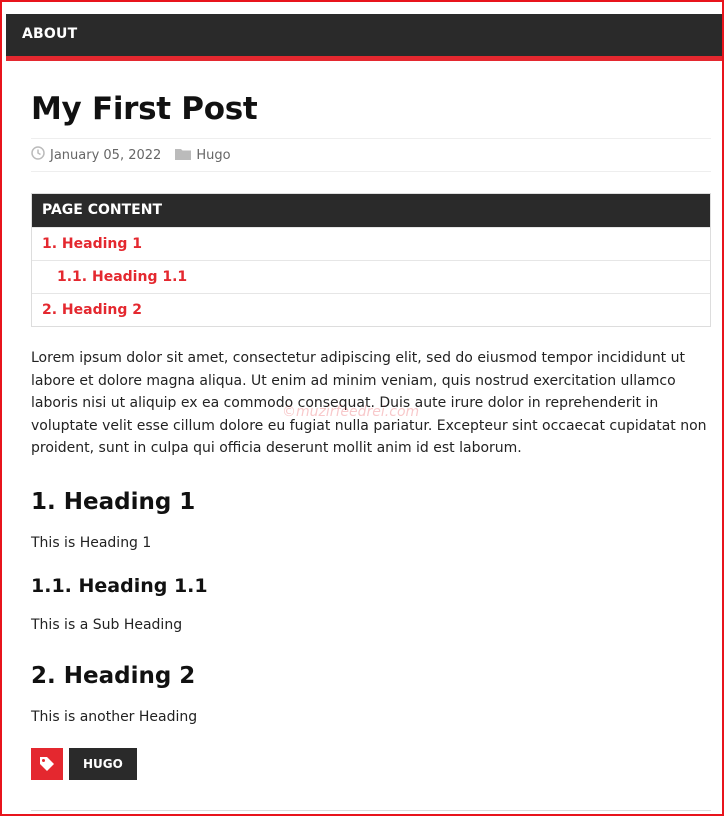 This screenshot has height=816, width=724. Describe the element at coordinates (114, 716) in the screenshot. I see `heading-2-text: This is another Heading` at that location.